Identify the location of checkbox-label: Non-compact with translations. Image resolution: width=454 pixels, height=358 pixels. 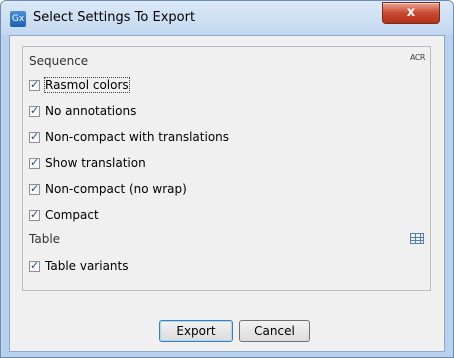
(137, 137).